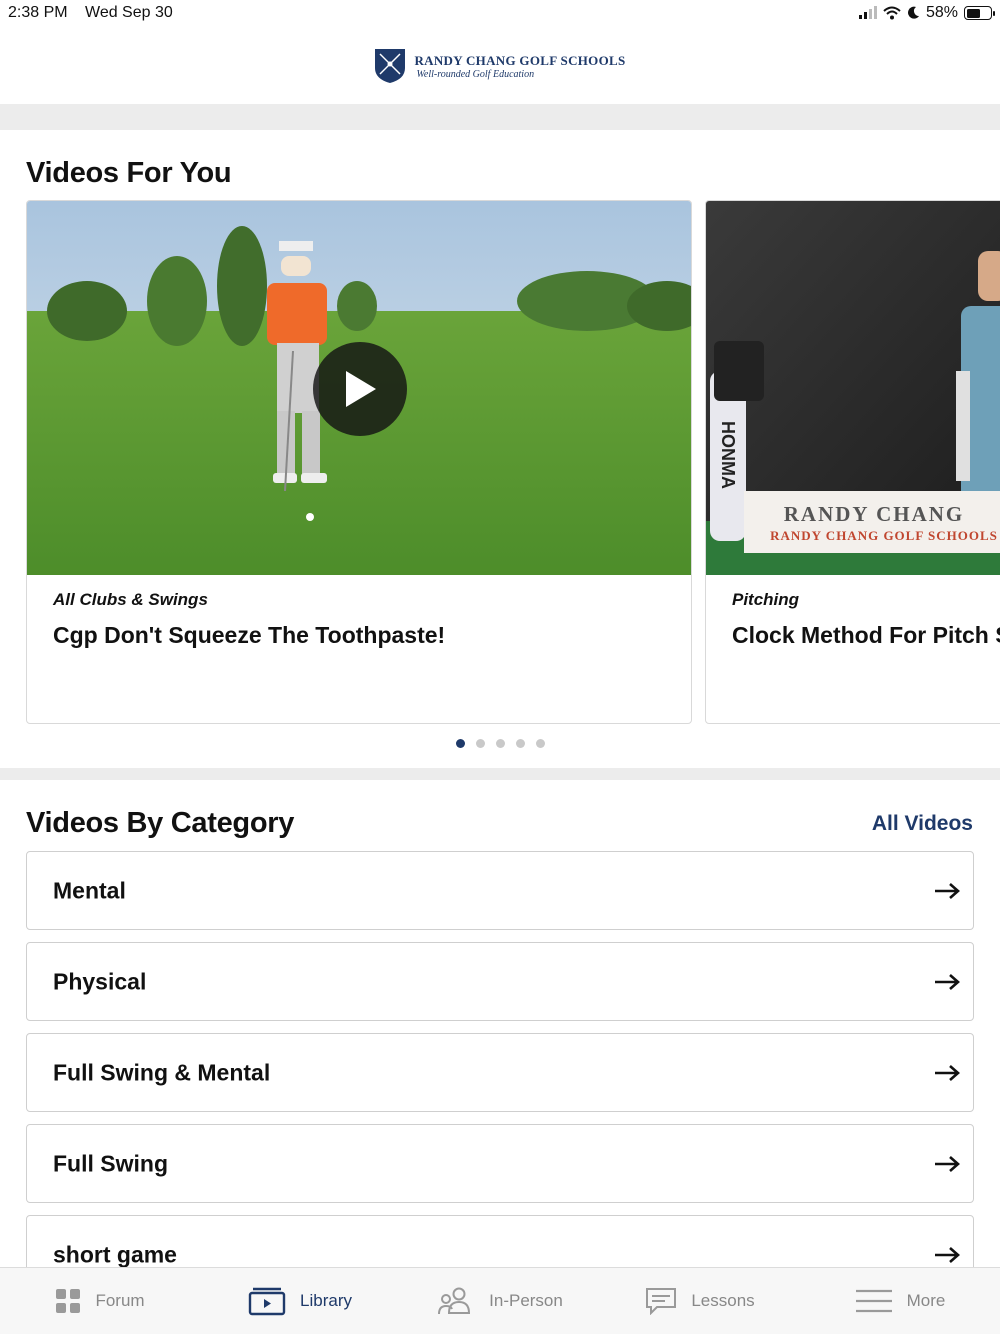 The width and height of the screenshot is (1000, 1334). What do you see at coordinates (100, 981) in the screenshot?
I see `category-label: Physical` at bounding box center [100, 981].